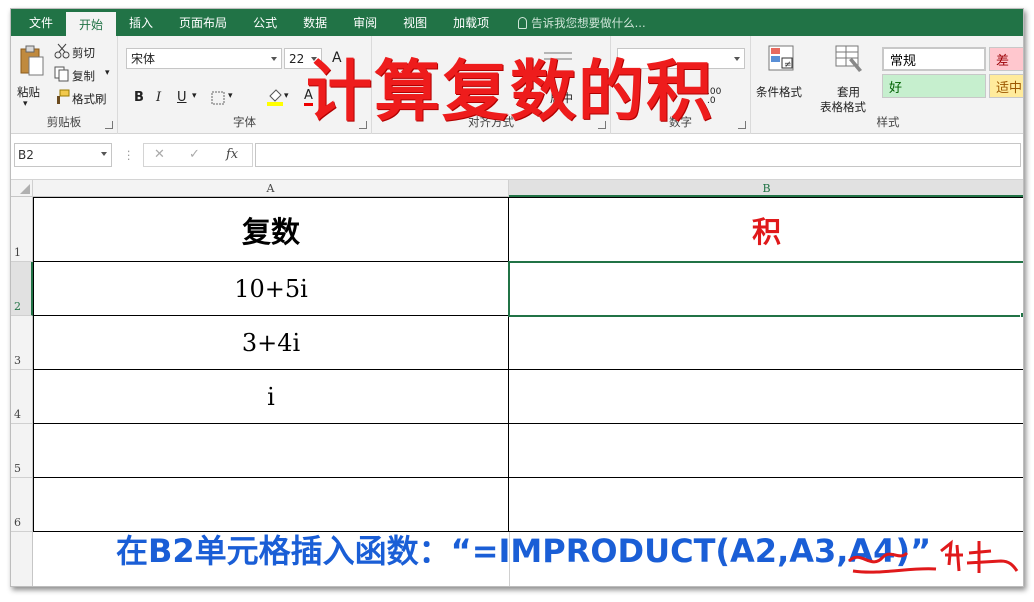 The image size is (1034, 602). I want to click on tab-page-layout: 页面布局, so click(203, 22).